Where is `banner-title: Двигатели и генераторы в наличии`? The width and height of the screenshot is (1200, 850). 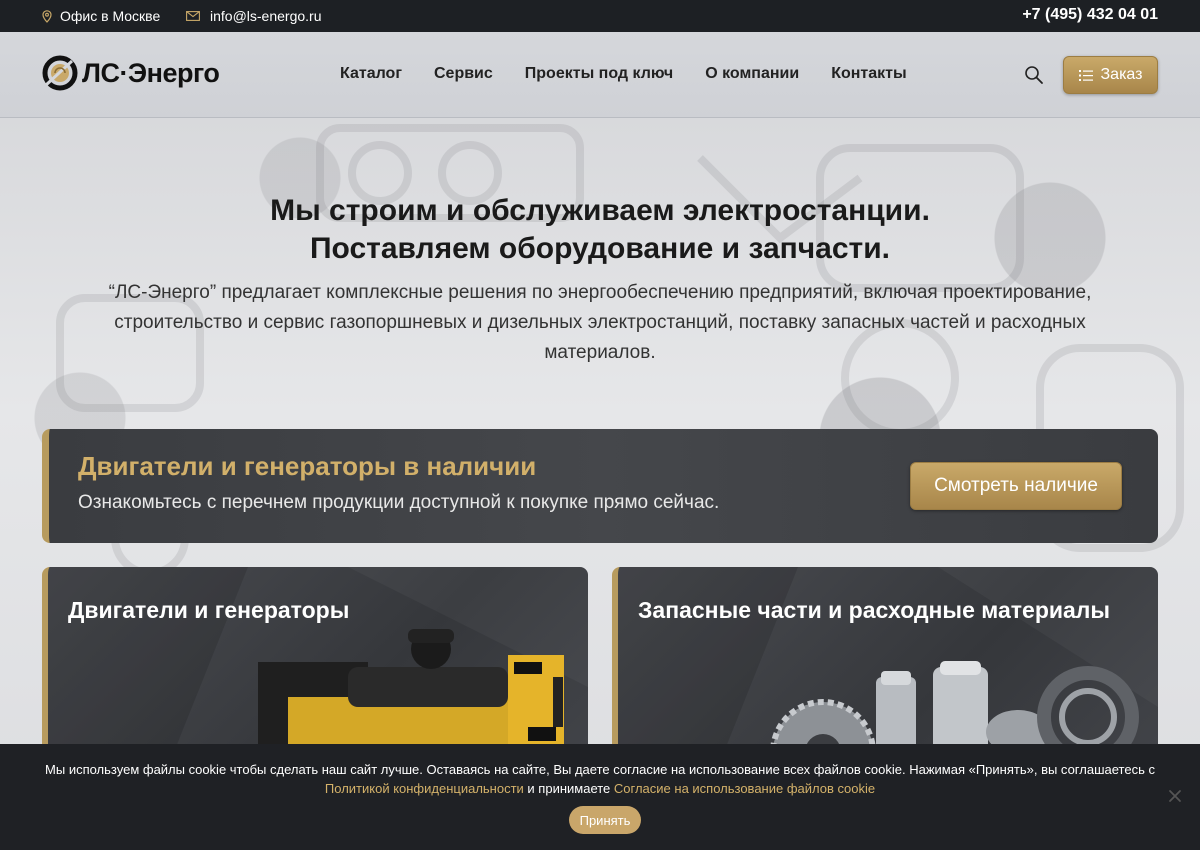 banner-title: Двигатели и генераторы в наличии is located at coordinates (307, 466).